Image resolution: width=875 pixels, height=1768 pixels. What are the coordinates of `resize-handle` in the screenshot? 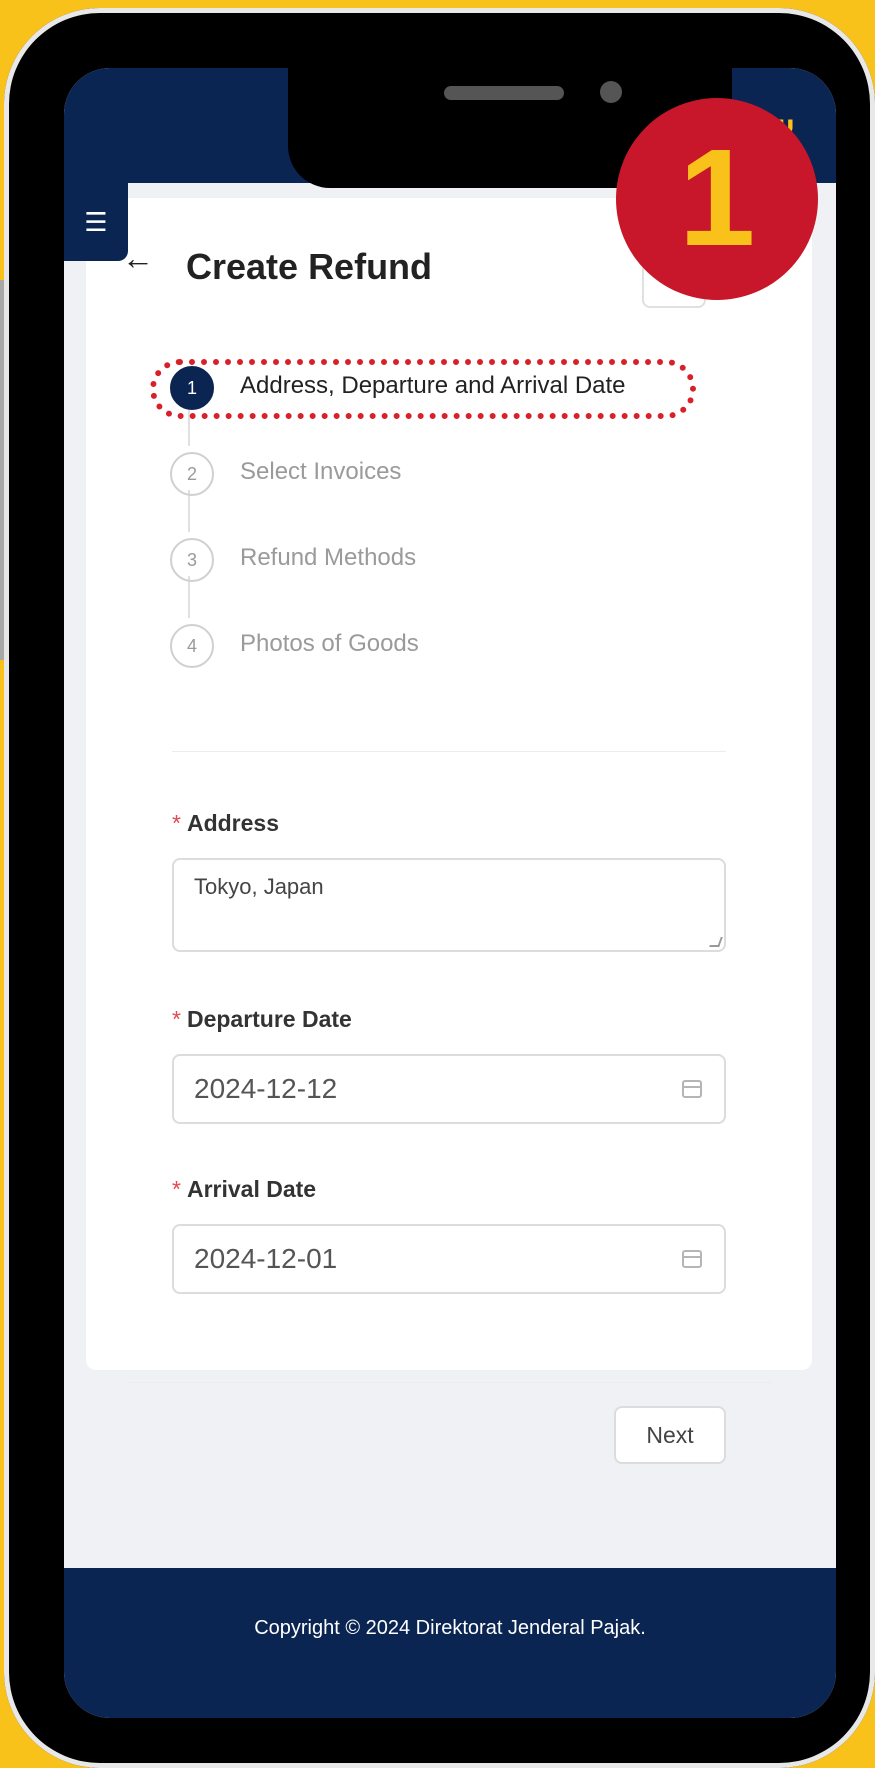 It's located at (716, 942).